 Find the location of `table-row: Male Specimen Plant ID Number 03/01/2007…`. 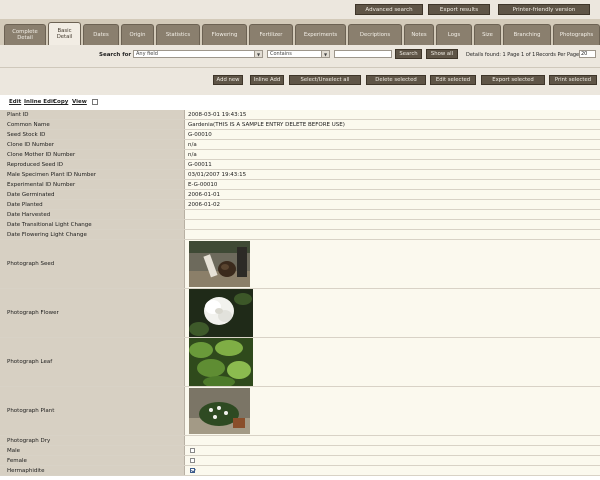

table-row: Male Specimen Plant ID Number 03/01/2007… is located at coordinates (300, 175).